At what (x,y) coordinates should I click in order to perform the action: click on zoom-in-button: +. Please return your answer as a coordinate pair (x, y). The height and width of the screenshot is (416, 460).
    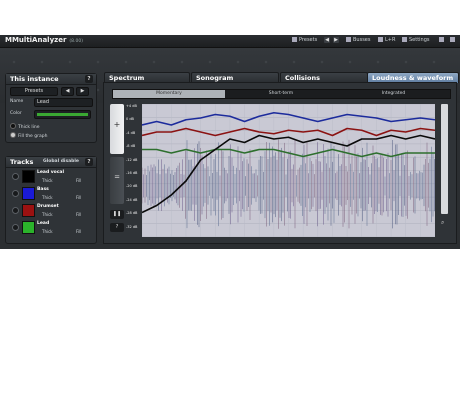
    Looking at the image, I should click on (117, 129).